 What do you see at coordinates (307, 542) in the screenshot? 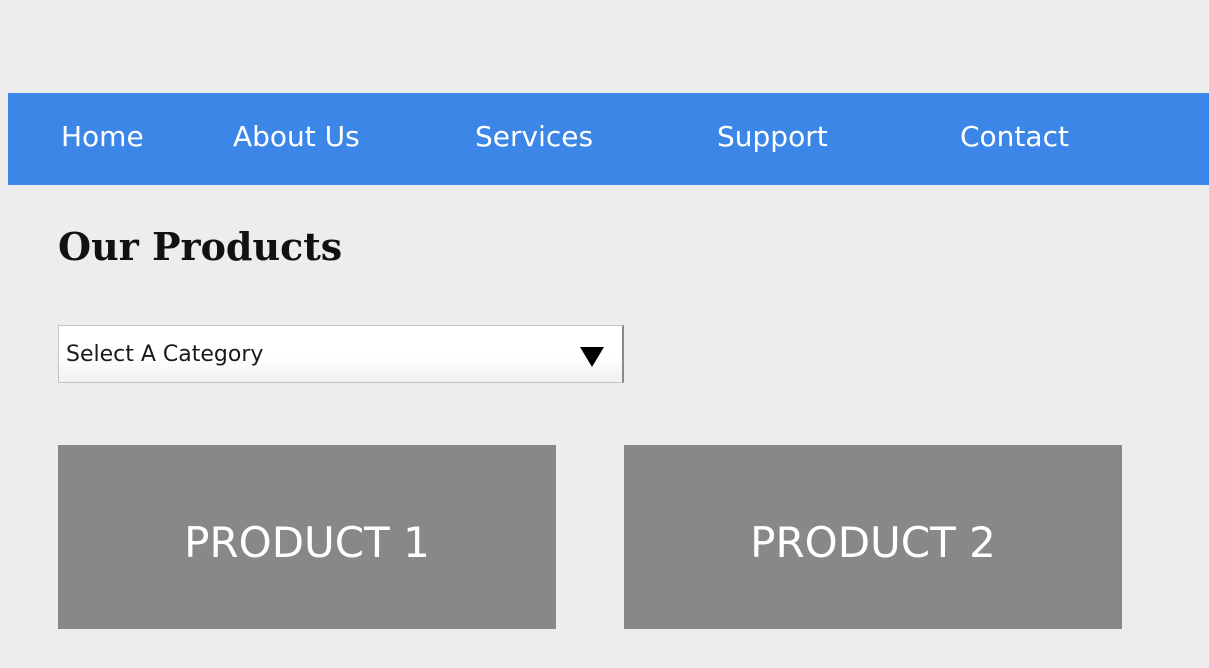
I see `product-card-label: PRODUCT 1` at bounding box center [307, 542].